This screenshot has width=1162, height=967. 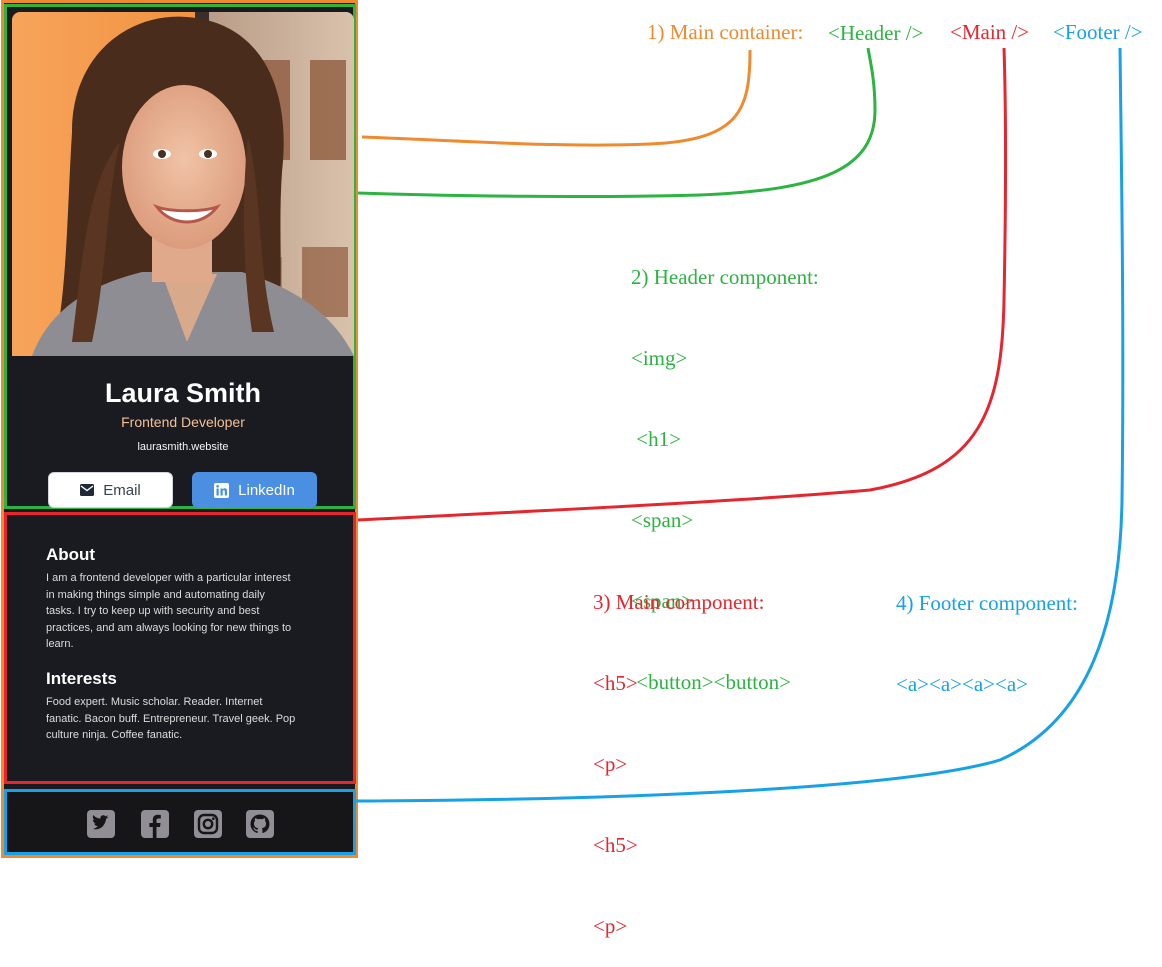 What do you see at coordinates (81, 678) in the screenshot?
I see `interests-heading: Interests` at bounding box center [81, 678].